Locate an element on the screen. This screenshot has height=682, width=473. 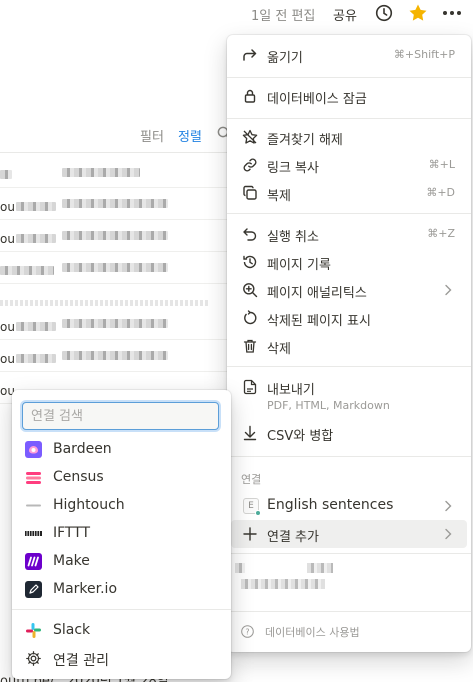
menu-item-copy-link: 링크 복사 ⌘+L is located at coordinates (349, 165).